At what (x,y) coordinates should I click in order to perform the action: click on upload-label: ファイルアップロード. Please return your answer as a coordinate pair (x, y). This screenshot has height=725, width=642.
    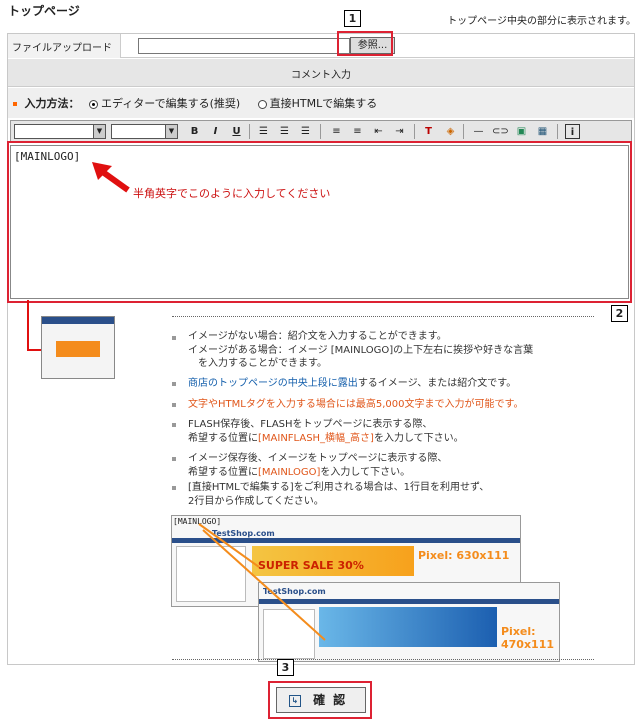
    Looking at the image, I should click on (64, 46).